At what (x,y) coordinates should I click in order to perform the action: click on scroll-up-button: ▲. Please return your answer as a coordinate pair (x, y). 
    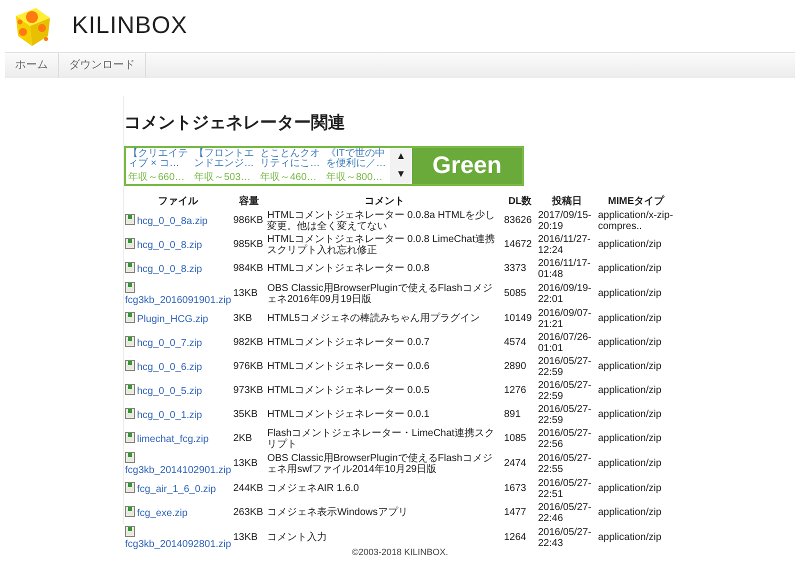
    Looking at the image, I should click on (401, 157).